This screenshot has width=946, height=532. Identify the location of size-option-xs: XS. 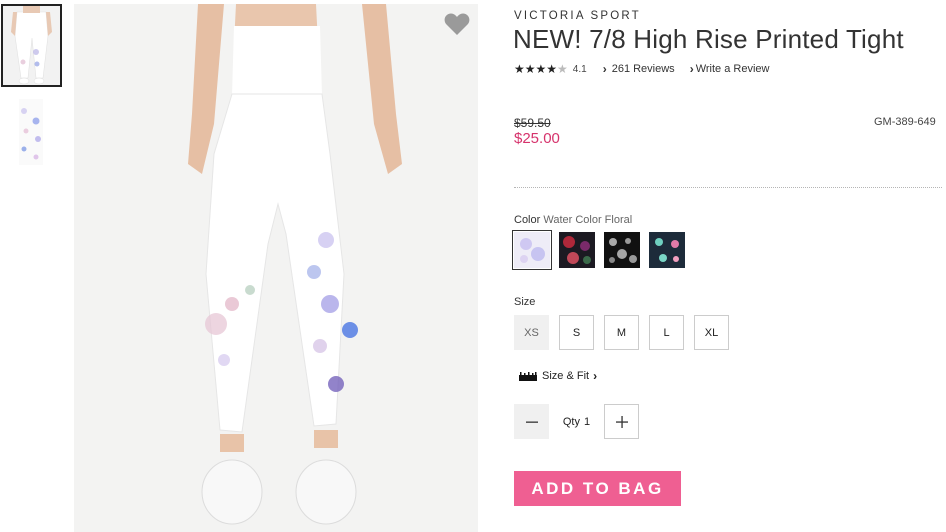
(531, 332).